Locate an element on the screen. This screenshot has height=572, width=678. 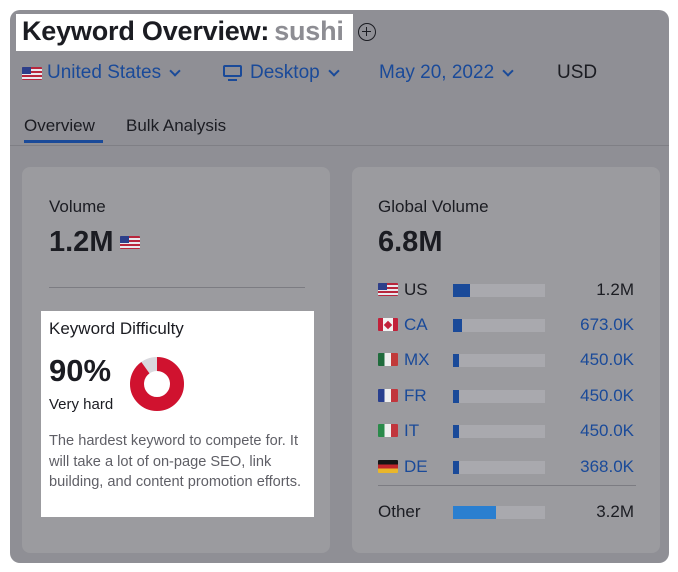
it-flag-icon is located at coordinates (388, 430).